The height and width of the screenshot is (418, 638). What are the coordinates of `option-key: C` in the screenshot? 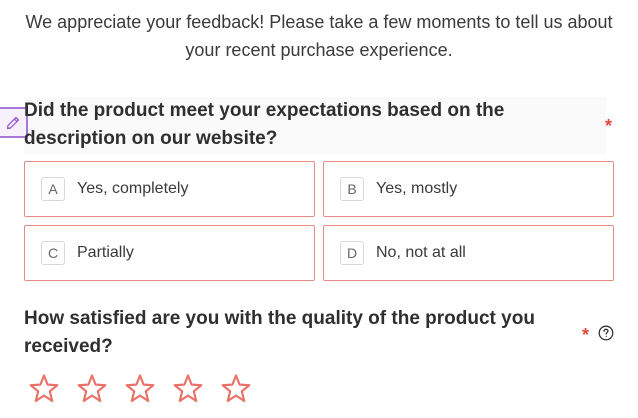 It's located at (53, 253).